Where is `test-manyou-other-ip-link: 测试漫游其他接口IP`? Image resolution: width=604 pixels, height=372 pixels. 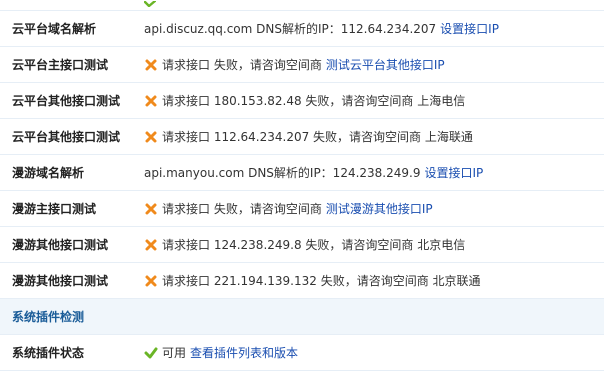
test-manyou-other-ip-link: 测试漫游其他接口IP is located at coordinates (379, 208).